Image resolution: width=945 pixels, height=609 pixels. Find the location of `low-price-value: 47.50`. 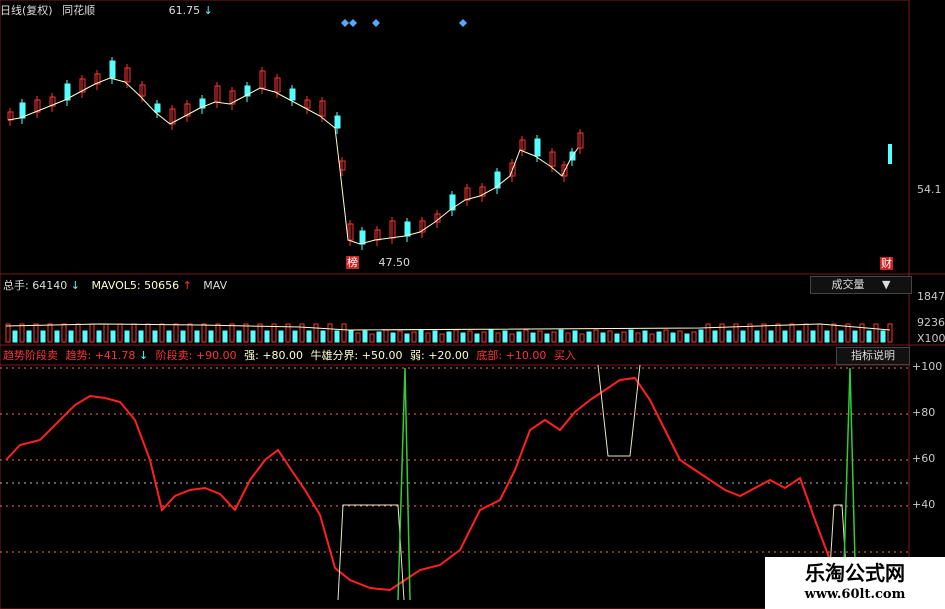

low-price-value: 47.50 is located at coordinates (394, 262).